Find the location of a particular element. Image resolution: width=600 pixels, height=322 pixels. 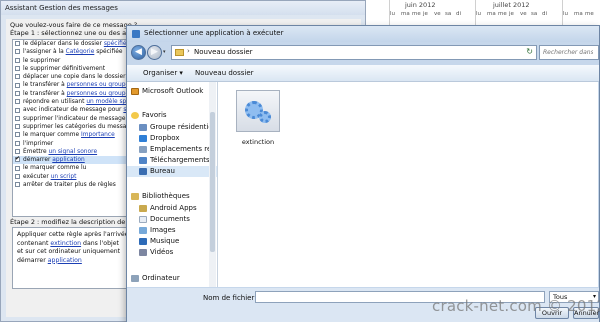

action-list-item: le déplacer dans le dossier spécifié is located at coordinates (74, 44).